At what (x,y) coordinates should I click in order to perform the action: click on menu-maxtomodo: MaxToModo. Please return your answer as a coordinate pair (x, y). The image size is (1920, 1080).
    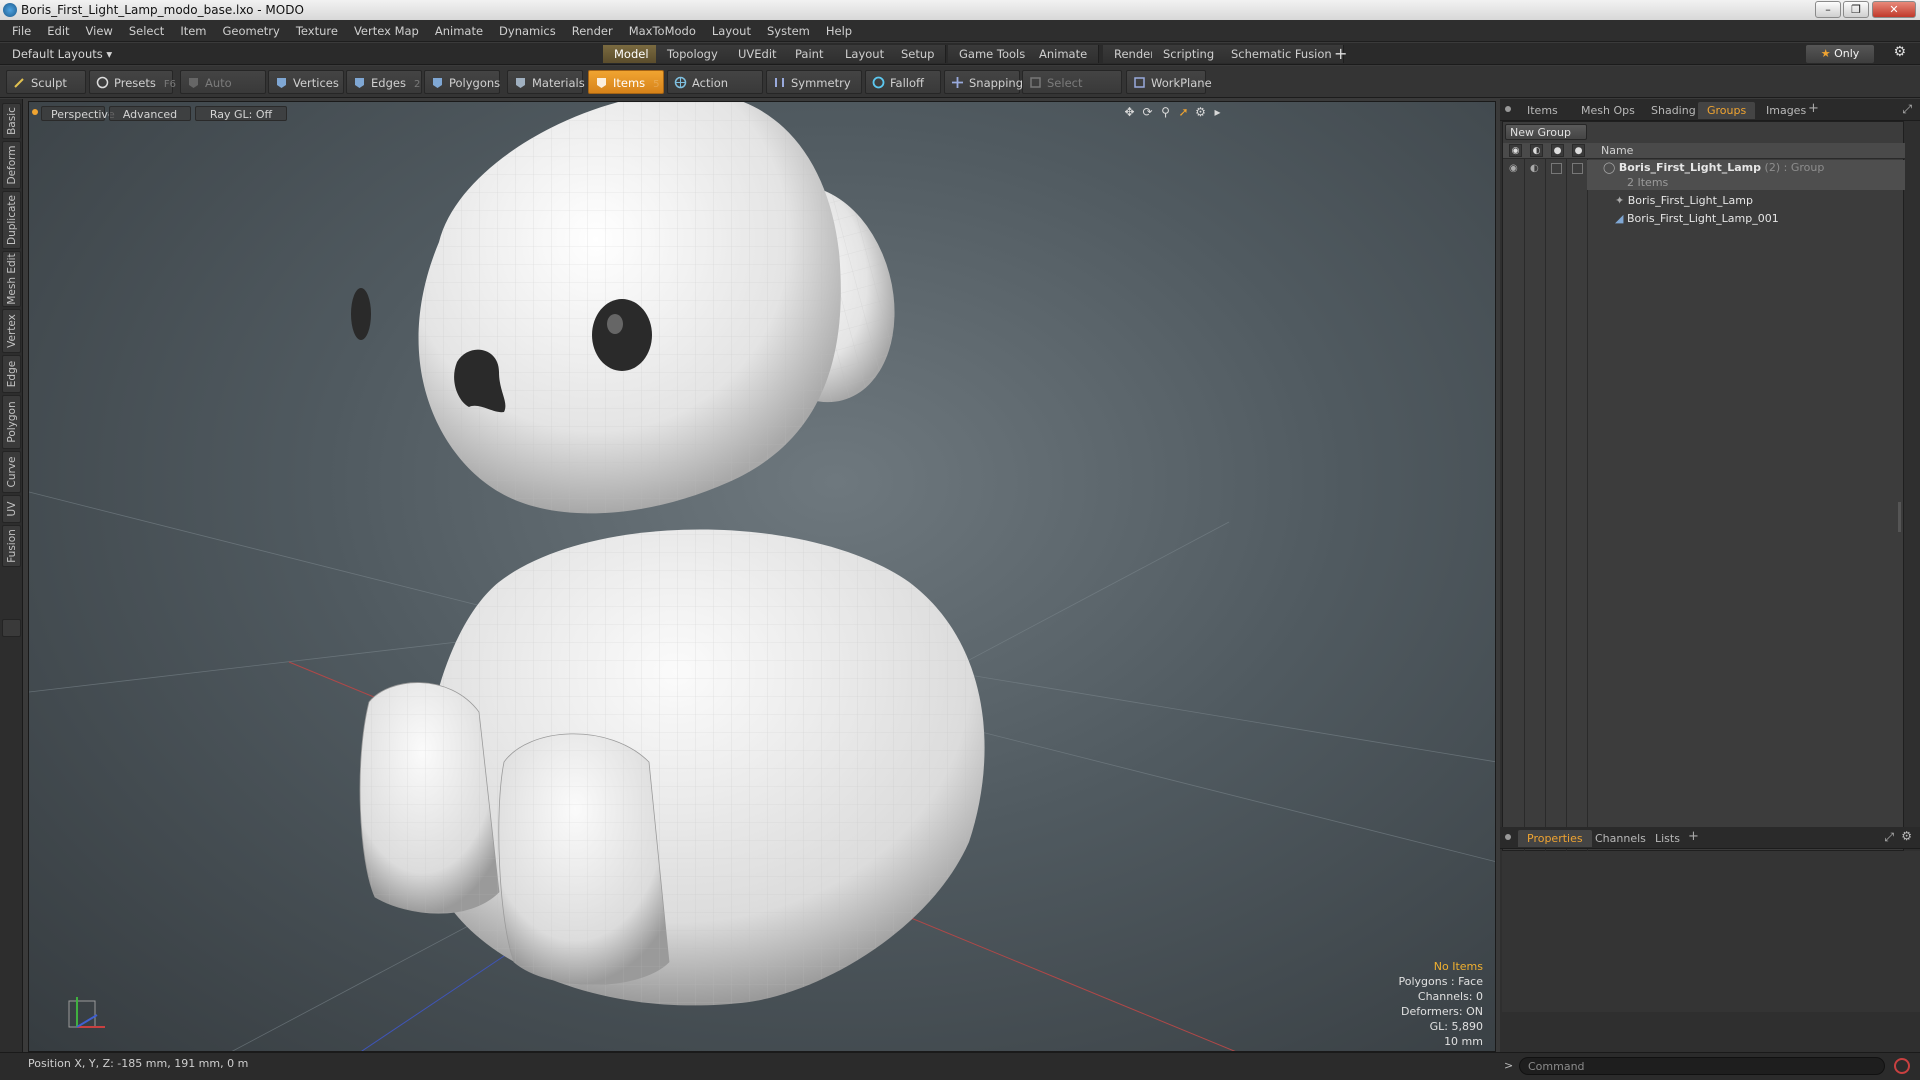
    Looking at the image, I should click on (662, 31).